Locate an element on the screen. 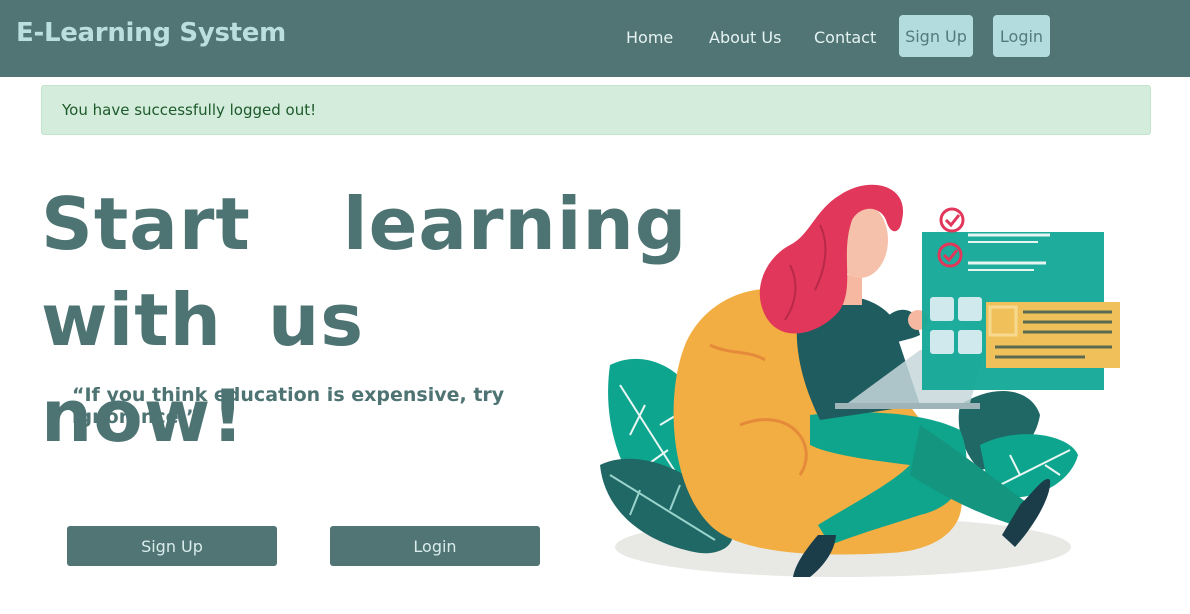  nav-signup-button: Sign Up is located at coordinates (936, 36).